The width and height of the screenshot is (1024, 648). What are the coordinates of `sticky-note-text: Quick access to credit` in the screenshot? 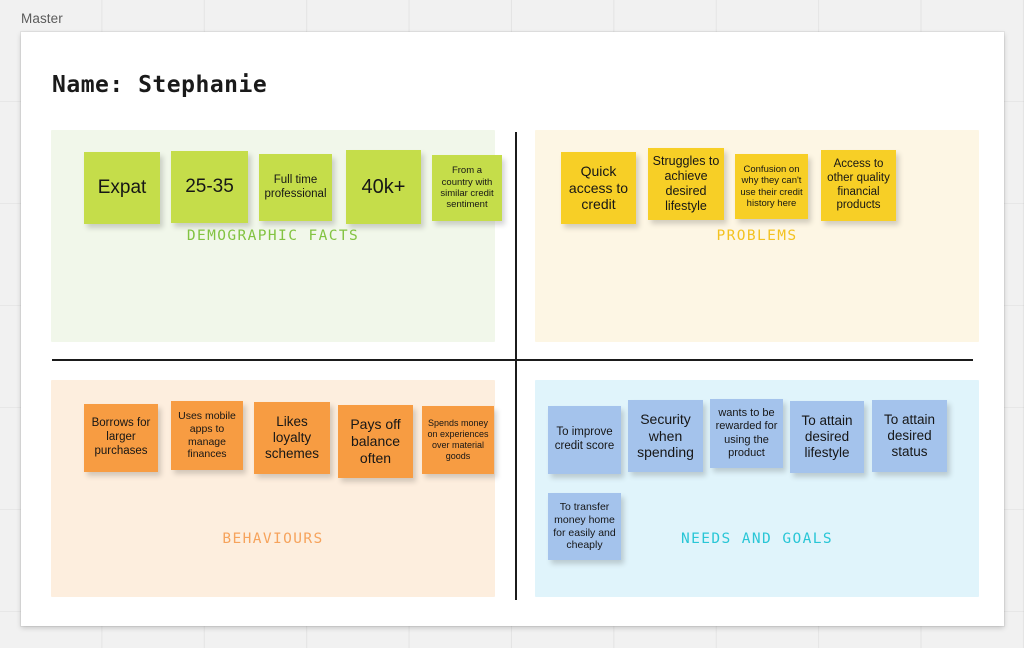 It's located at (598, 187).